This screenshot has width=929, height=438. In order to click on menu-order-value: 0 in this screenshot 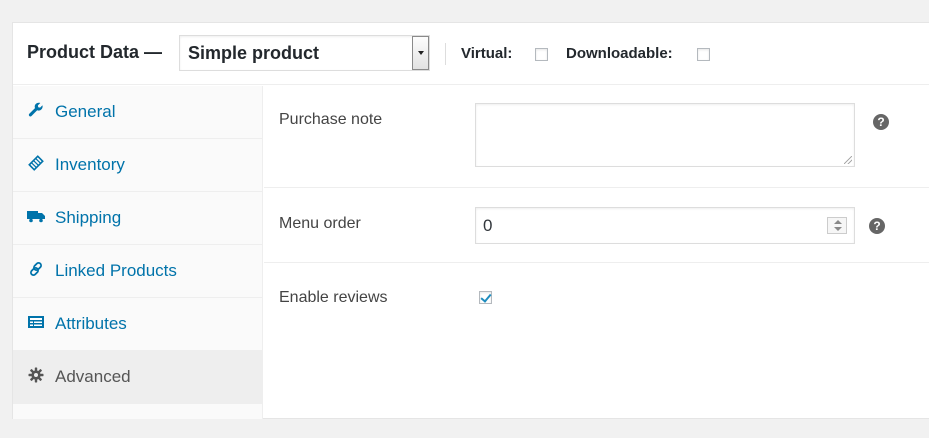, I will do `click(488, 225)`.